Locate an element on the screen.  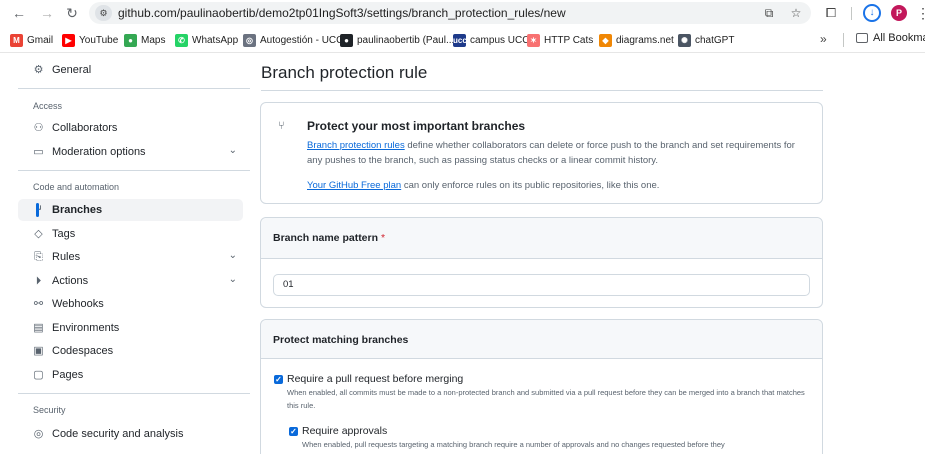
sidebar-item-label: Webhooks is located at coordinates (78, 304).